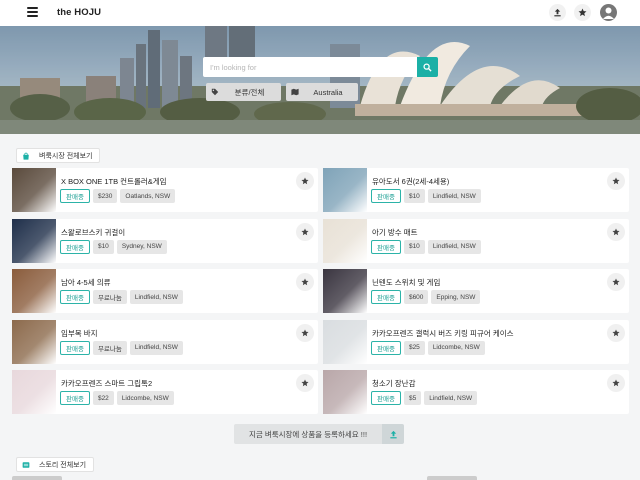 The height and width of the screenshot is (480, 640). What do you see at coordinates (249, 92) in the screenshot?
I see `category-filter-label: 분류/전체` at bounding box center [249, 92].